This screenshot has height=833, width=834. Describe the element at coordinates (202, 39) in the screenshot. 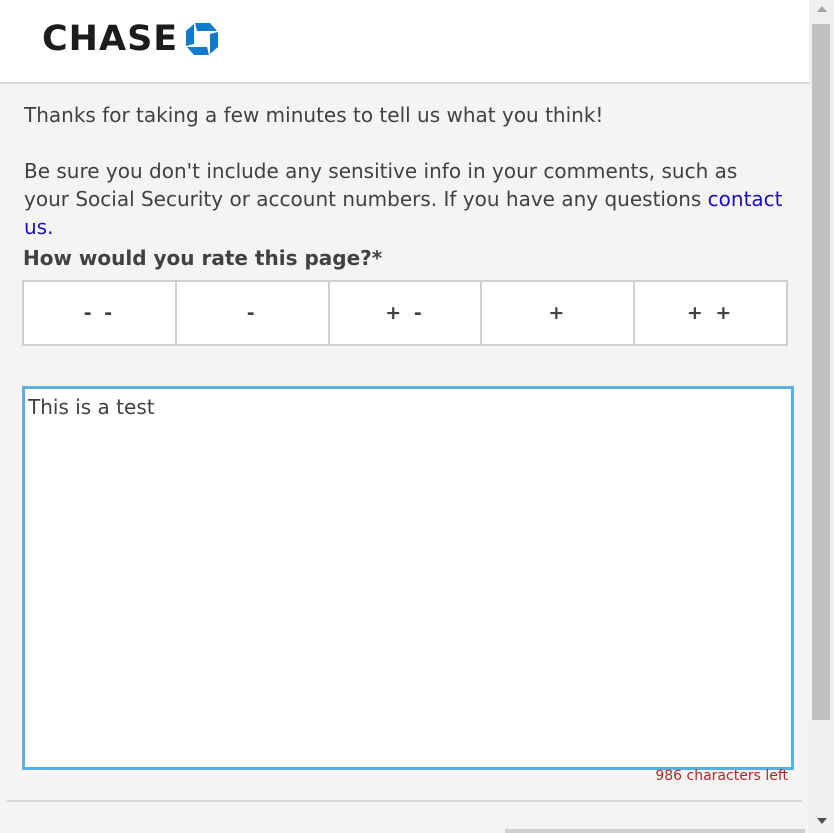

I see `chase-octagon-icon` at that location.